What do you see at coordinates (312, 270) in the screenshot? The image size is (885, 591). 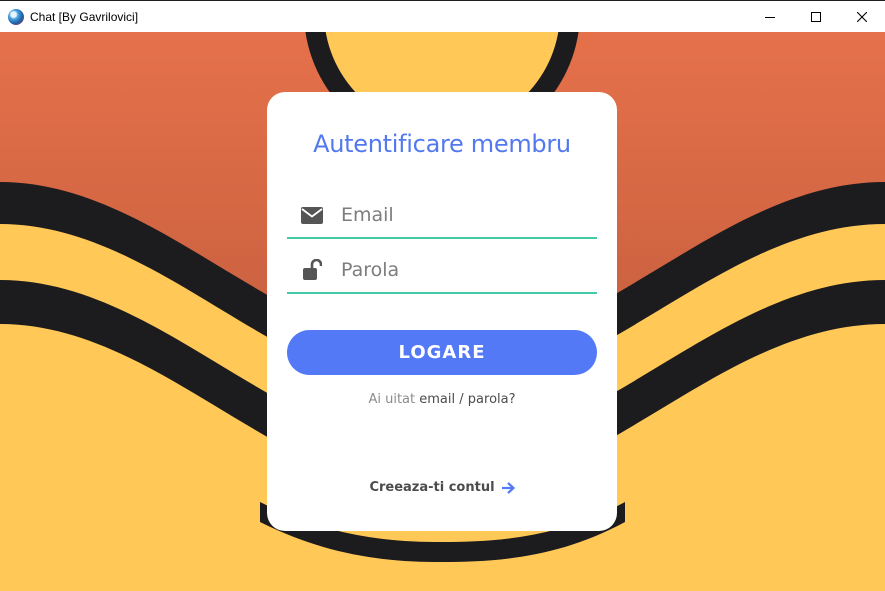 I see `unlock-icon` at bounding box center [312, 270].